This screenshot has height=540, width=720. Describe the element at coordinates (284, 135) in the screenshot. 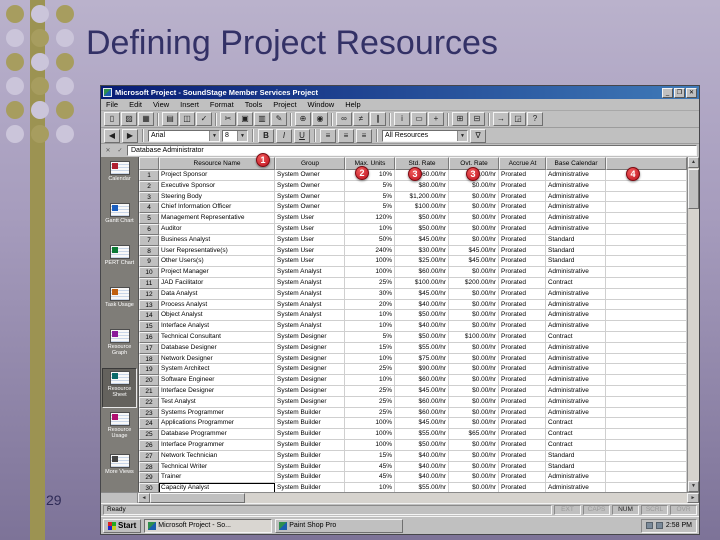

I see `italic-button: I` at that location.